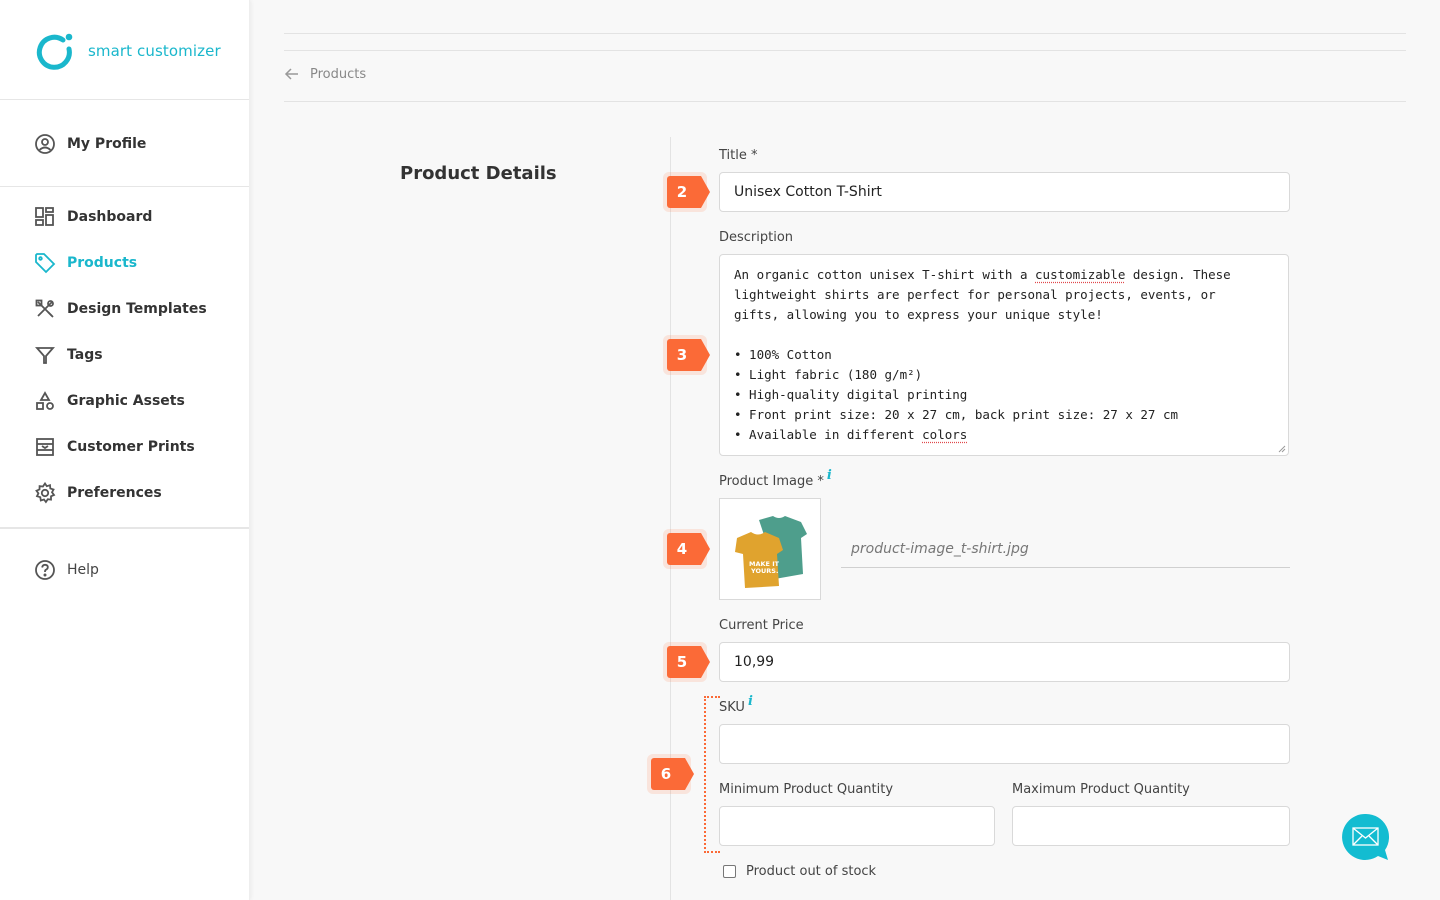 Image resolution: width=1440 pixels, height=900 pixels. What do you see at coordinates (857, 826) in the screenshot?
I see `min-quantity-input` at bounding box center [857, 826].